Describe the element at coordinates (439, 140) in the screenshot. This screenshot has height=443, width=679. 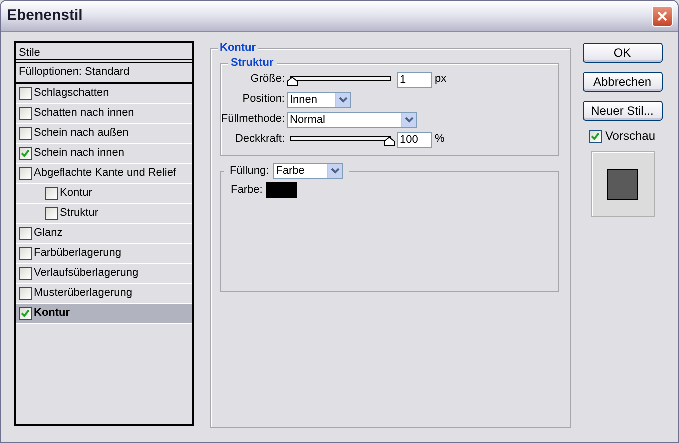
I see `unit-label: %` at that location.